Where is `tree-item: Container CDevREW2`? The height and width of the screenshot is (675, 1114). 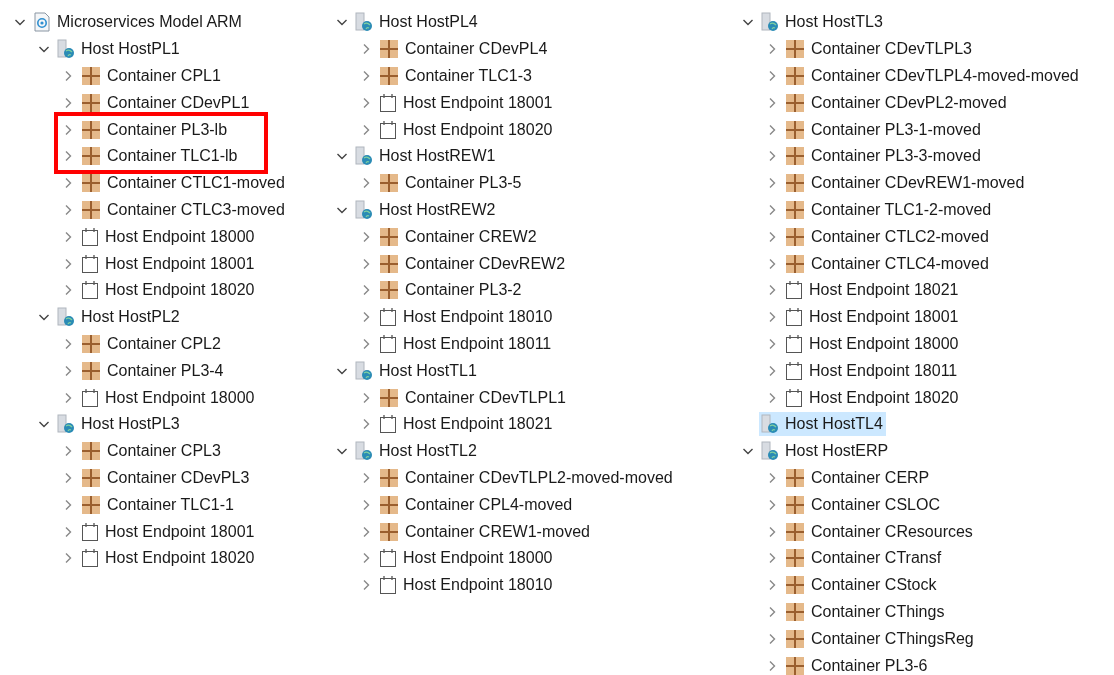
tree-item: Container CDevREW2 is located at coordinates (473, 263).